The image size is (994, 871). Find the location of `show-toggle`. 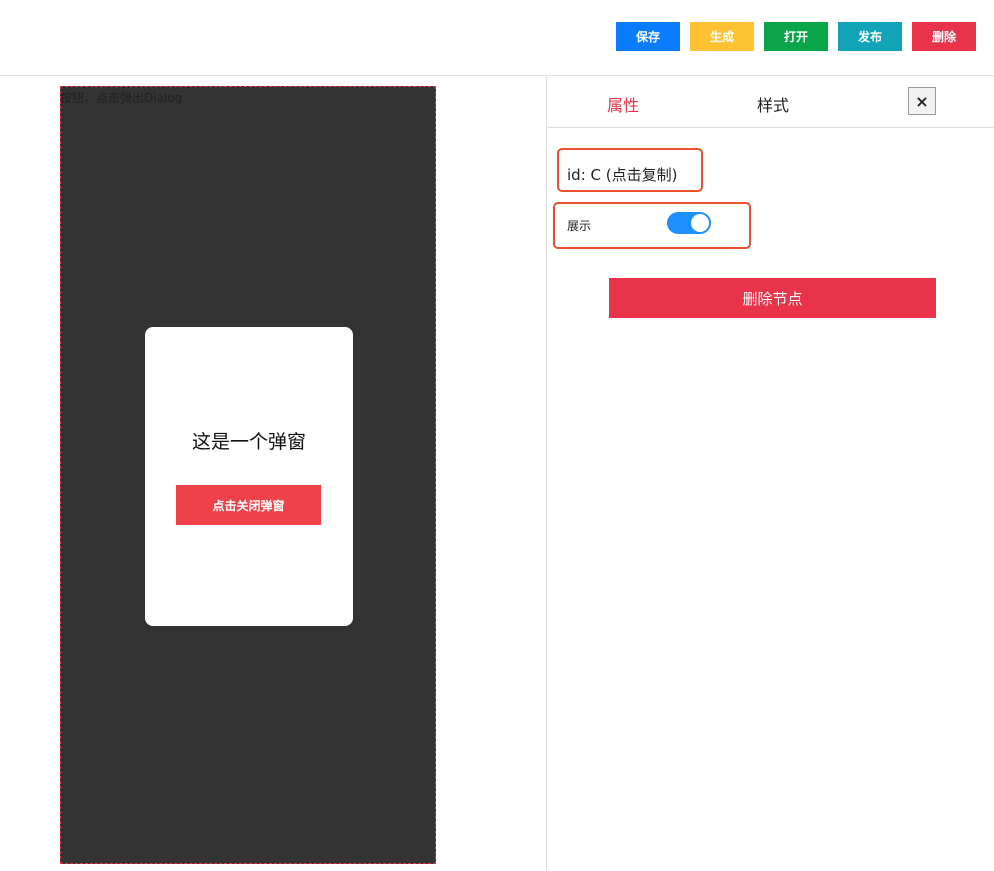

show-toggle is located at coordinates (689, 223).